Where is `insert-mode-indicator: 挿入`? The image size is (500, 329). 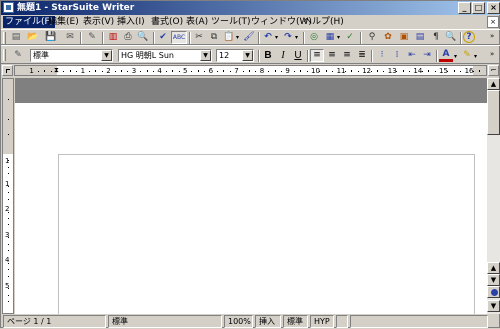 insert-mode-indicator: 挿入 is located at coordinates (268, 321).